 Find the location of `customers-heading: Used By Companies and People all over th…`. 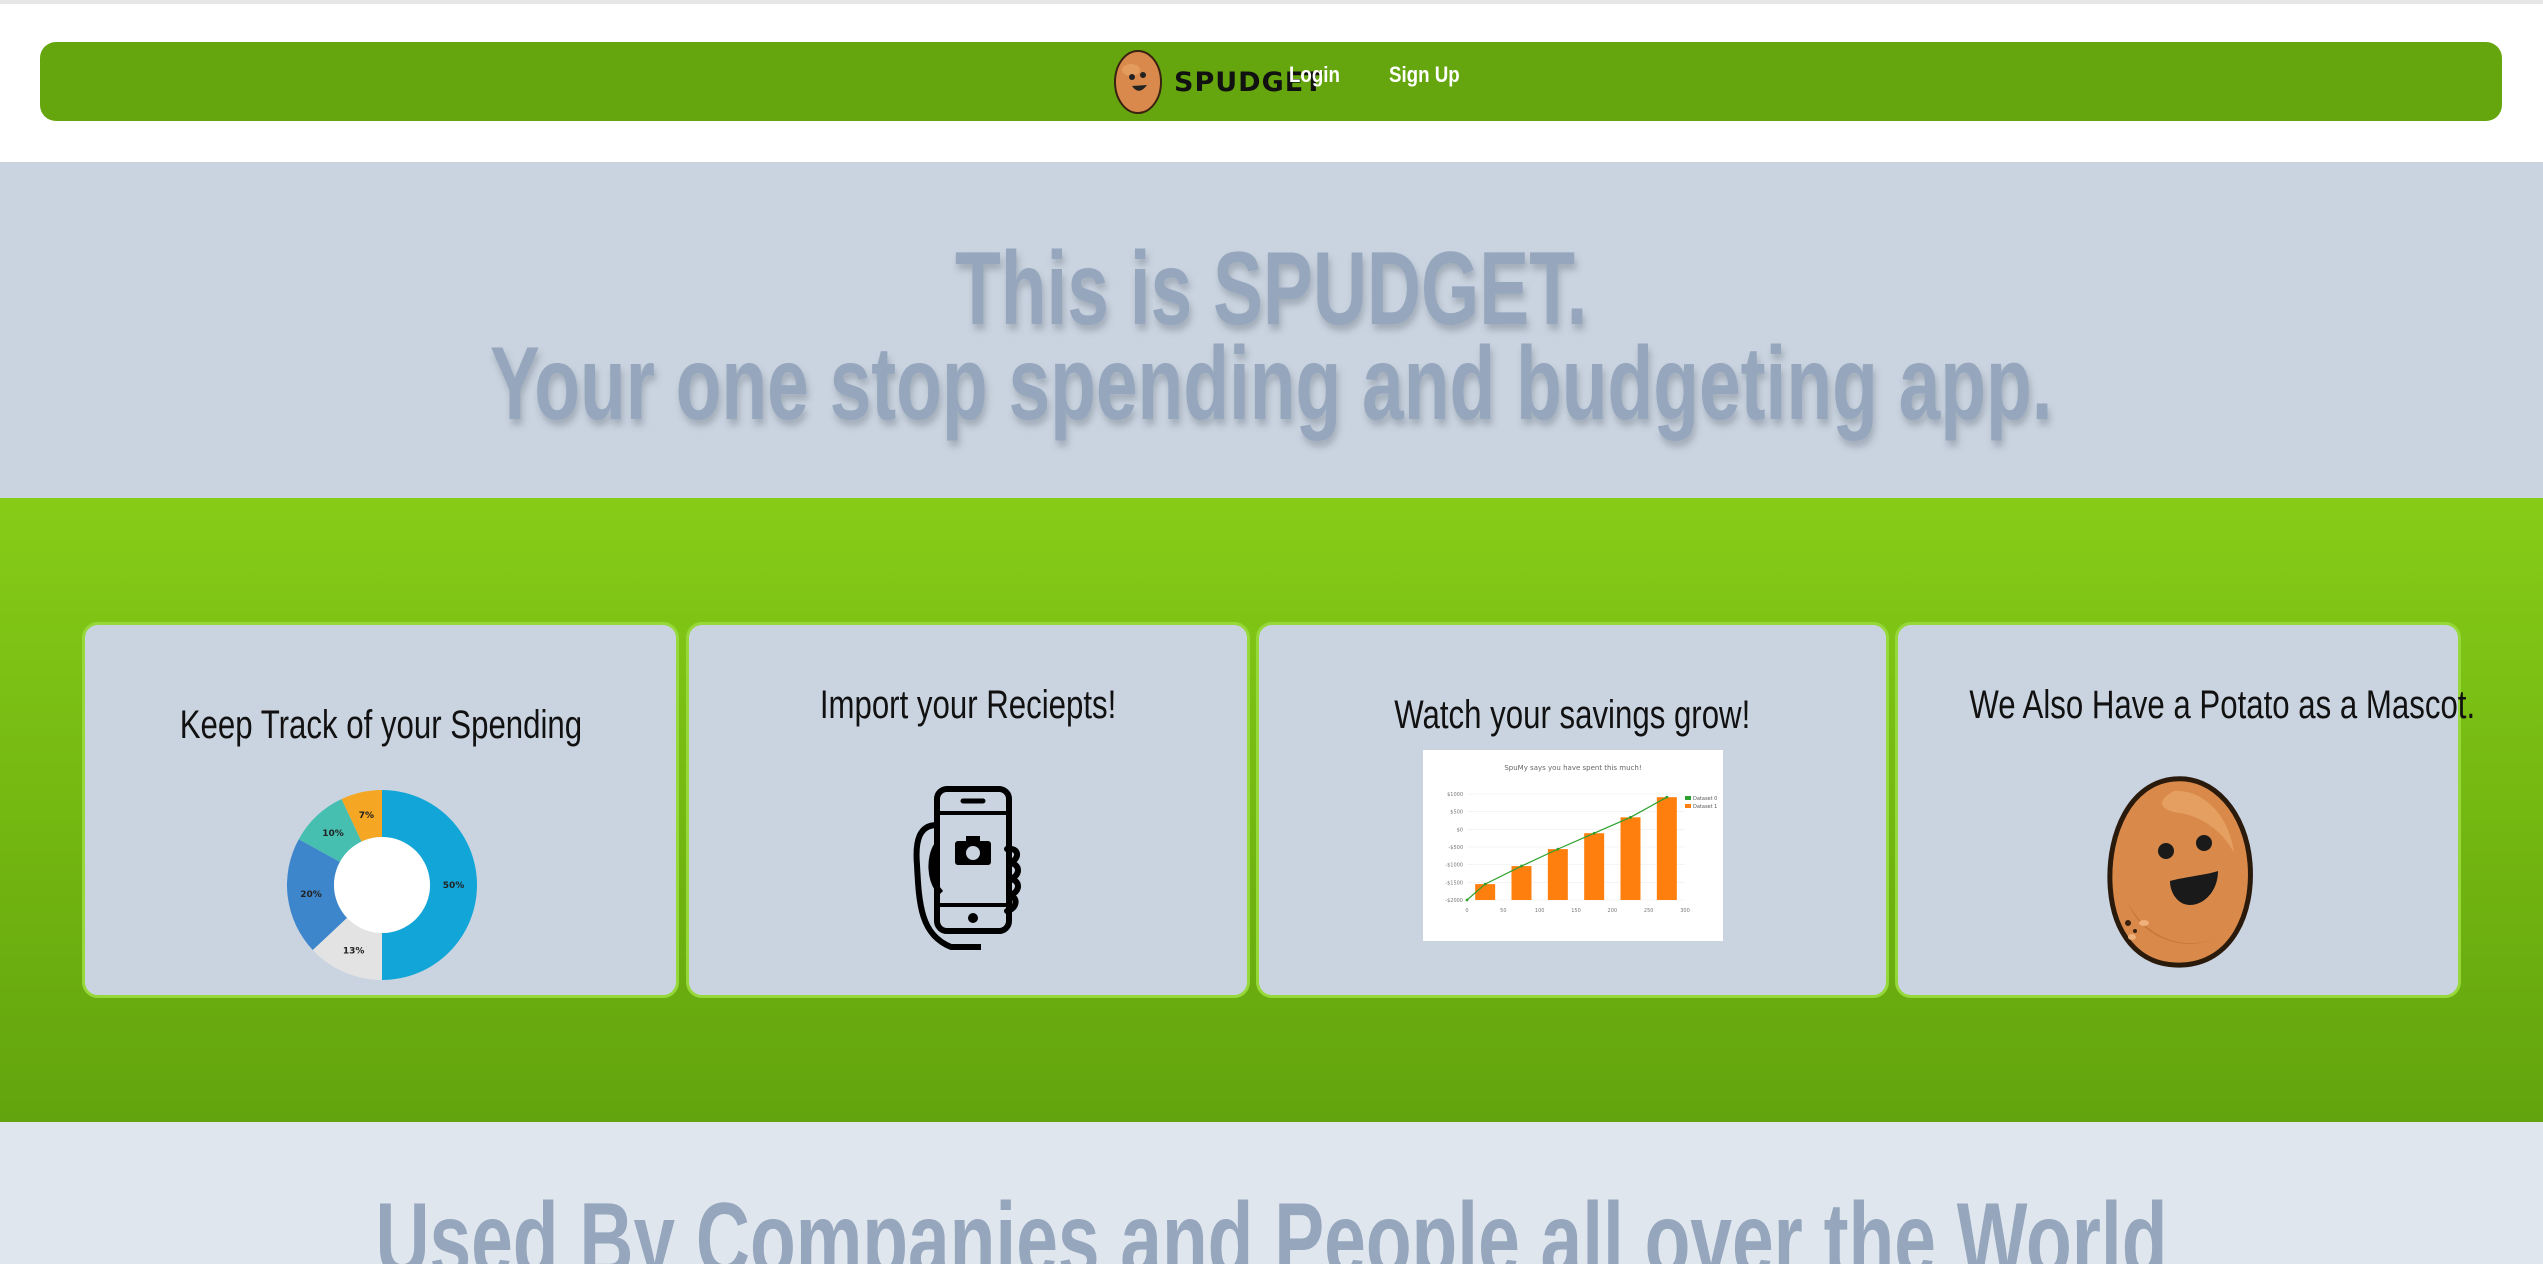

customers-heading: Used By Companies and People all over th… is located at coordinates (1271, 1226).